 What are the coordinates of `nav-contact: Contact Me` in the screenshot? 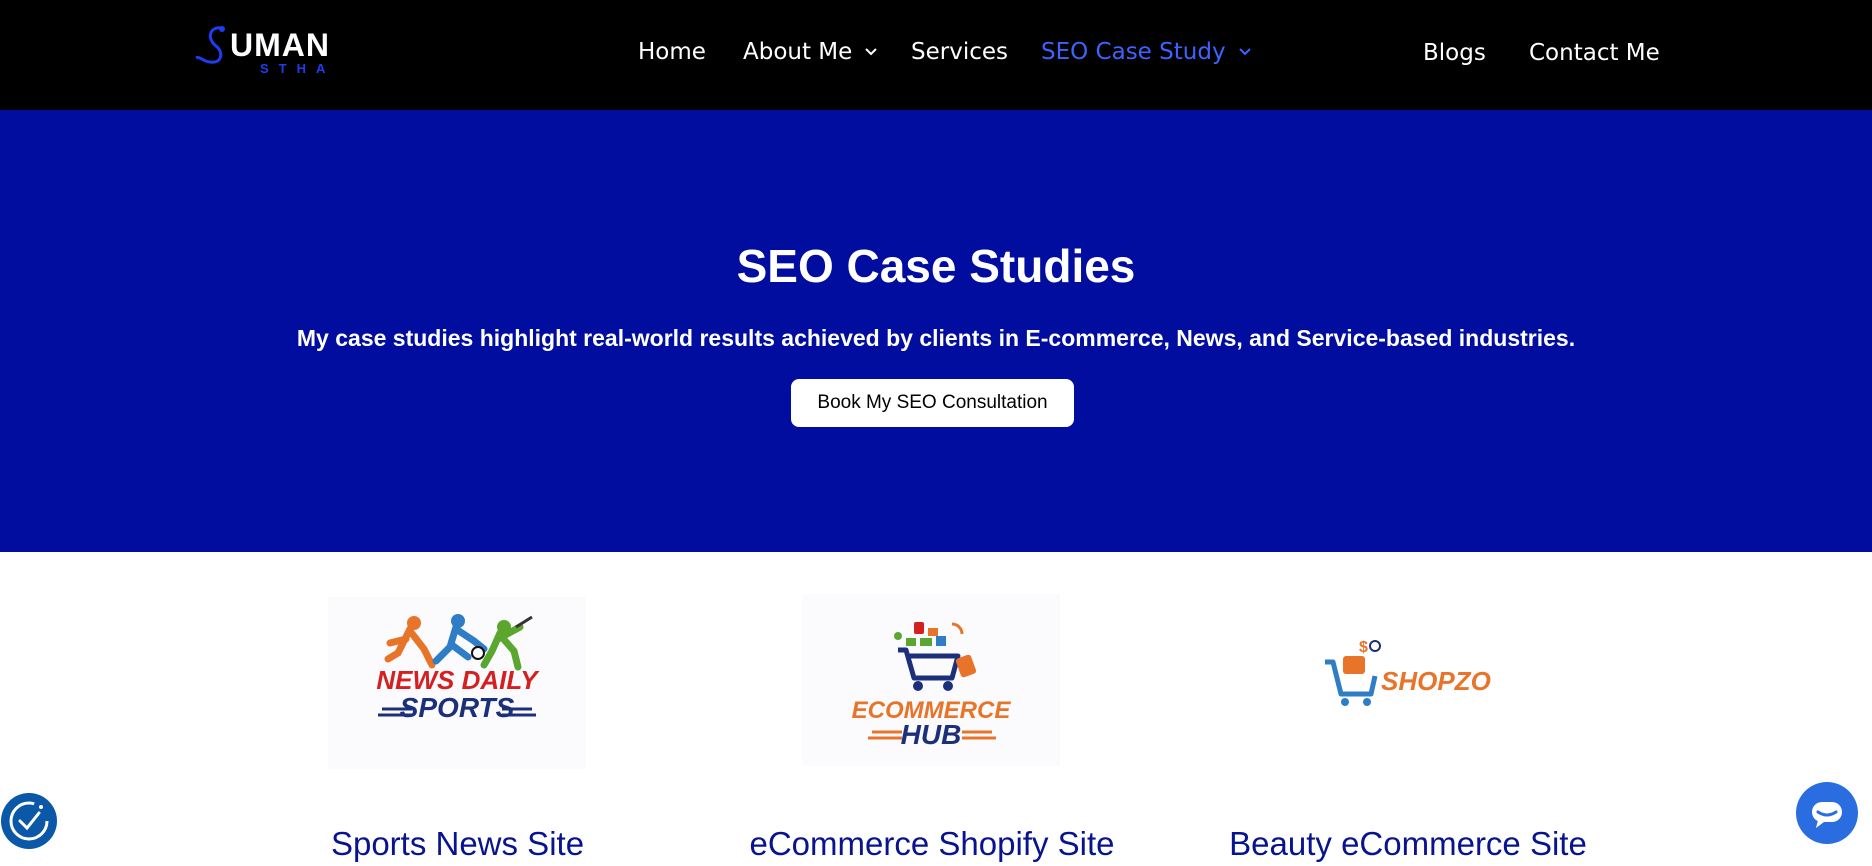 It's located at (1594, 53).